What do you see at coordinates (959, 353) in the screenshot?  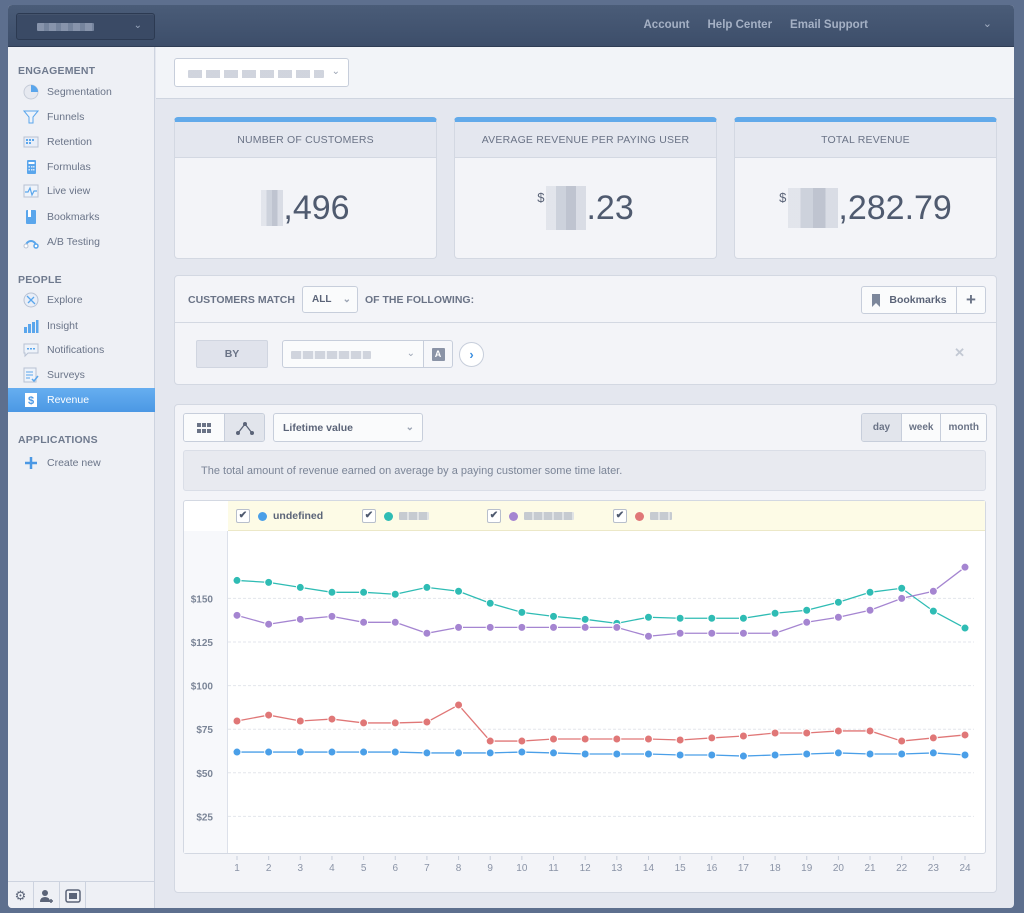 I see `remove-filter-close-icon: ✕` at bounding box center [959, 353].